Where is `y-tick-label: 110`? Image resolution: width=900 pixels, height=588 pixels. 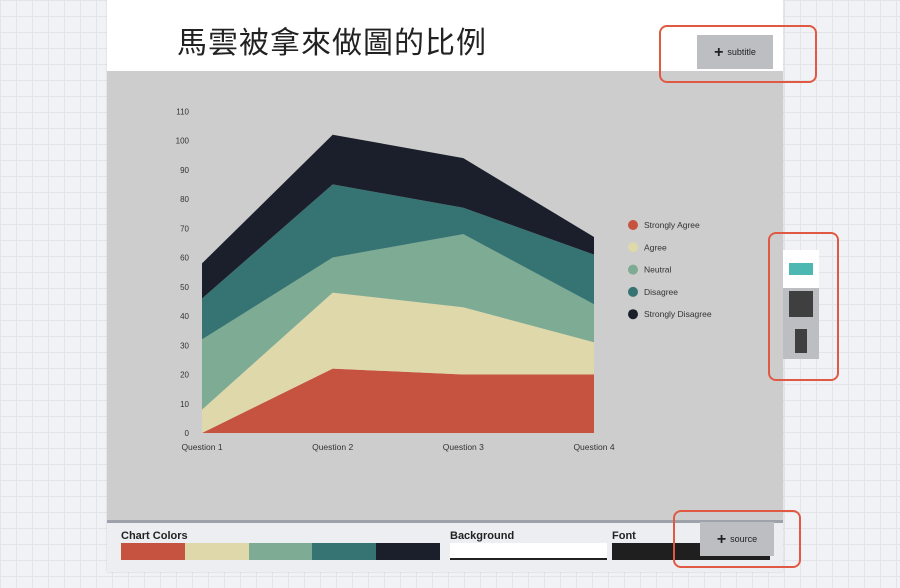
y-tick-label: 110 is located at coordinates (182, 111).